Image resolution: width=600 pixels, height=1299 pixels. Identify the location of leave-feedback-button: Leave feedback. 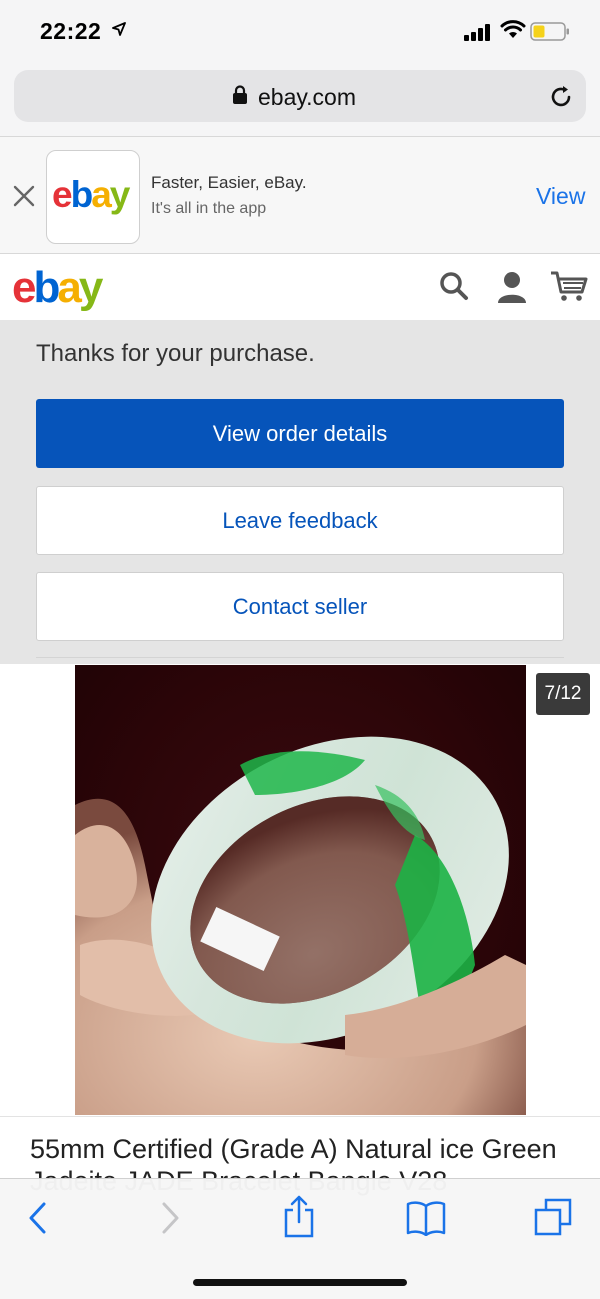
(300, 520).